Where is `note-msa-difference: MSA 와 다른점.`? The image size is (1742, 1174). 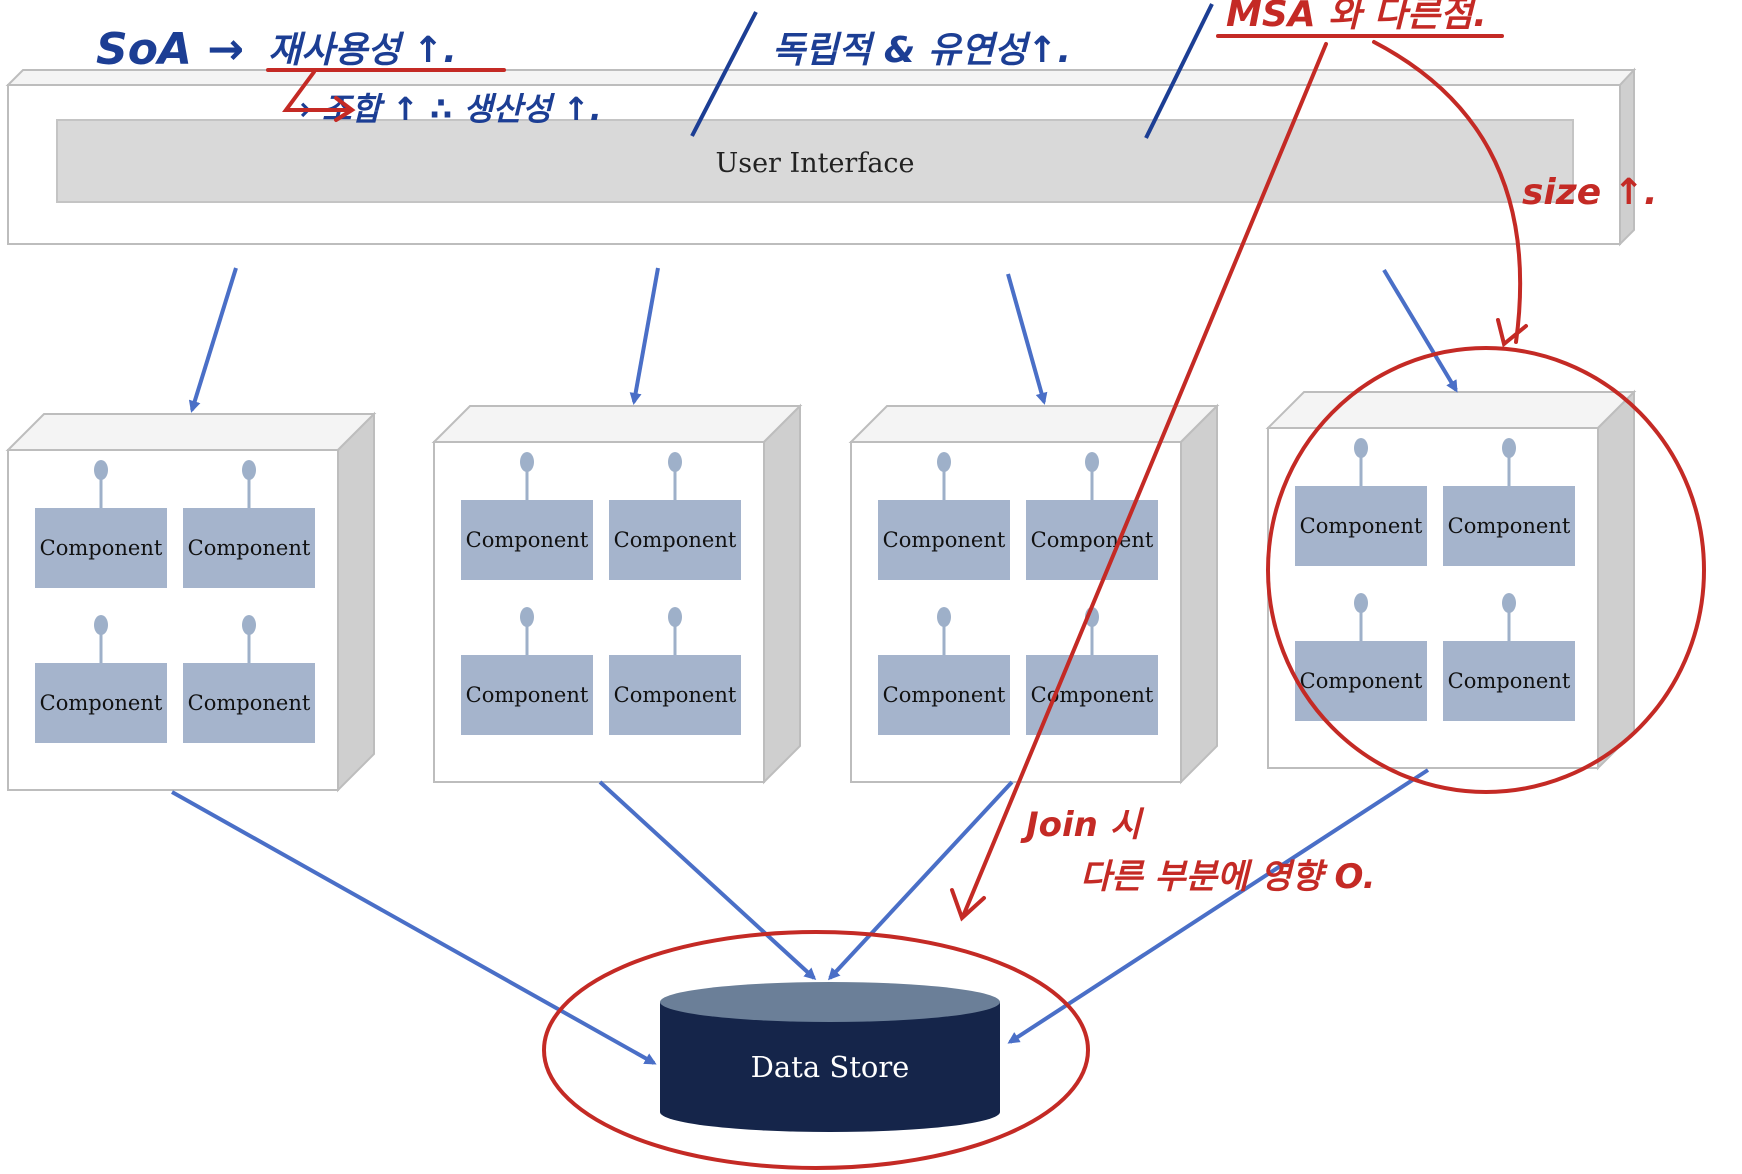 note-msa-difference: MSA 와 다른점. is located at coordinates (1356, 17).